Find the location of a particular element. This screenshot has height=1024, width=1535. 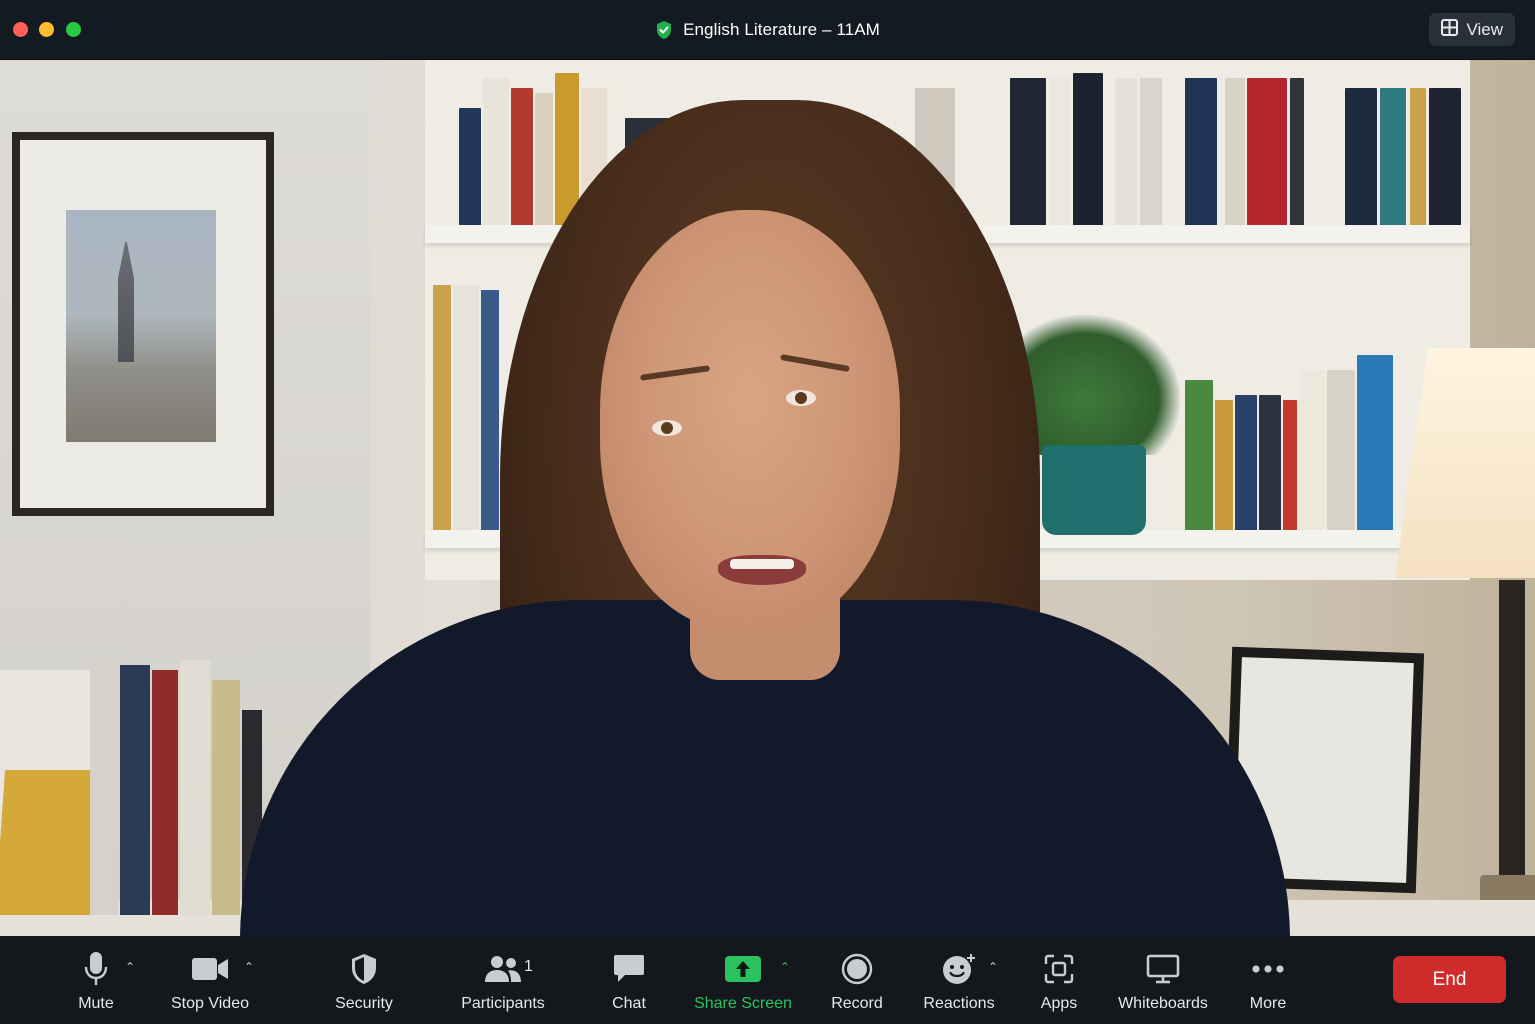

share-screen-button: Share Screen is located at coordinates (743, 980).